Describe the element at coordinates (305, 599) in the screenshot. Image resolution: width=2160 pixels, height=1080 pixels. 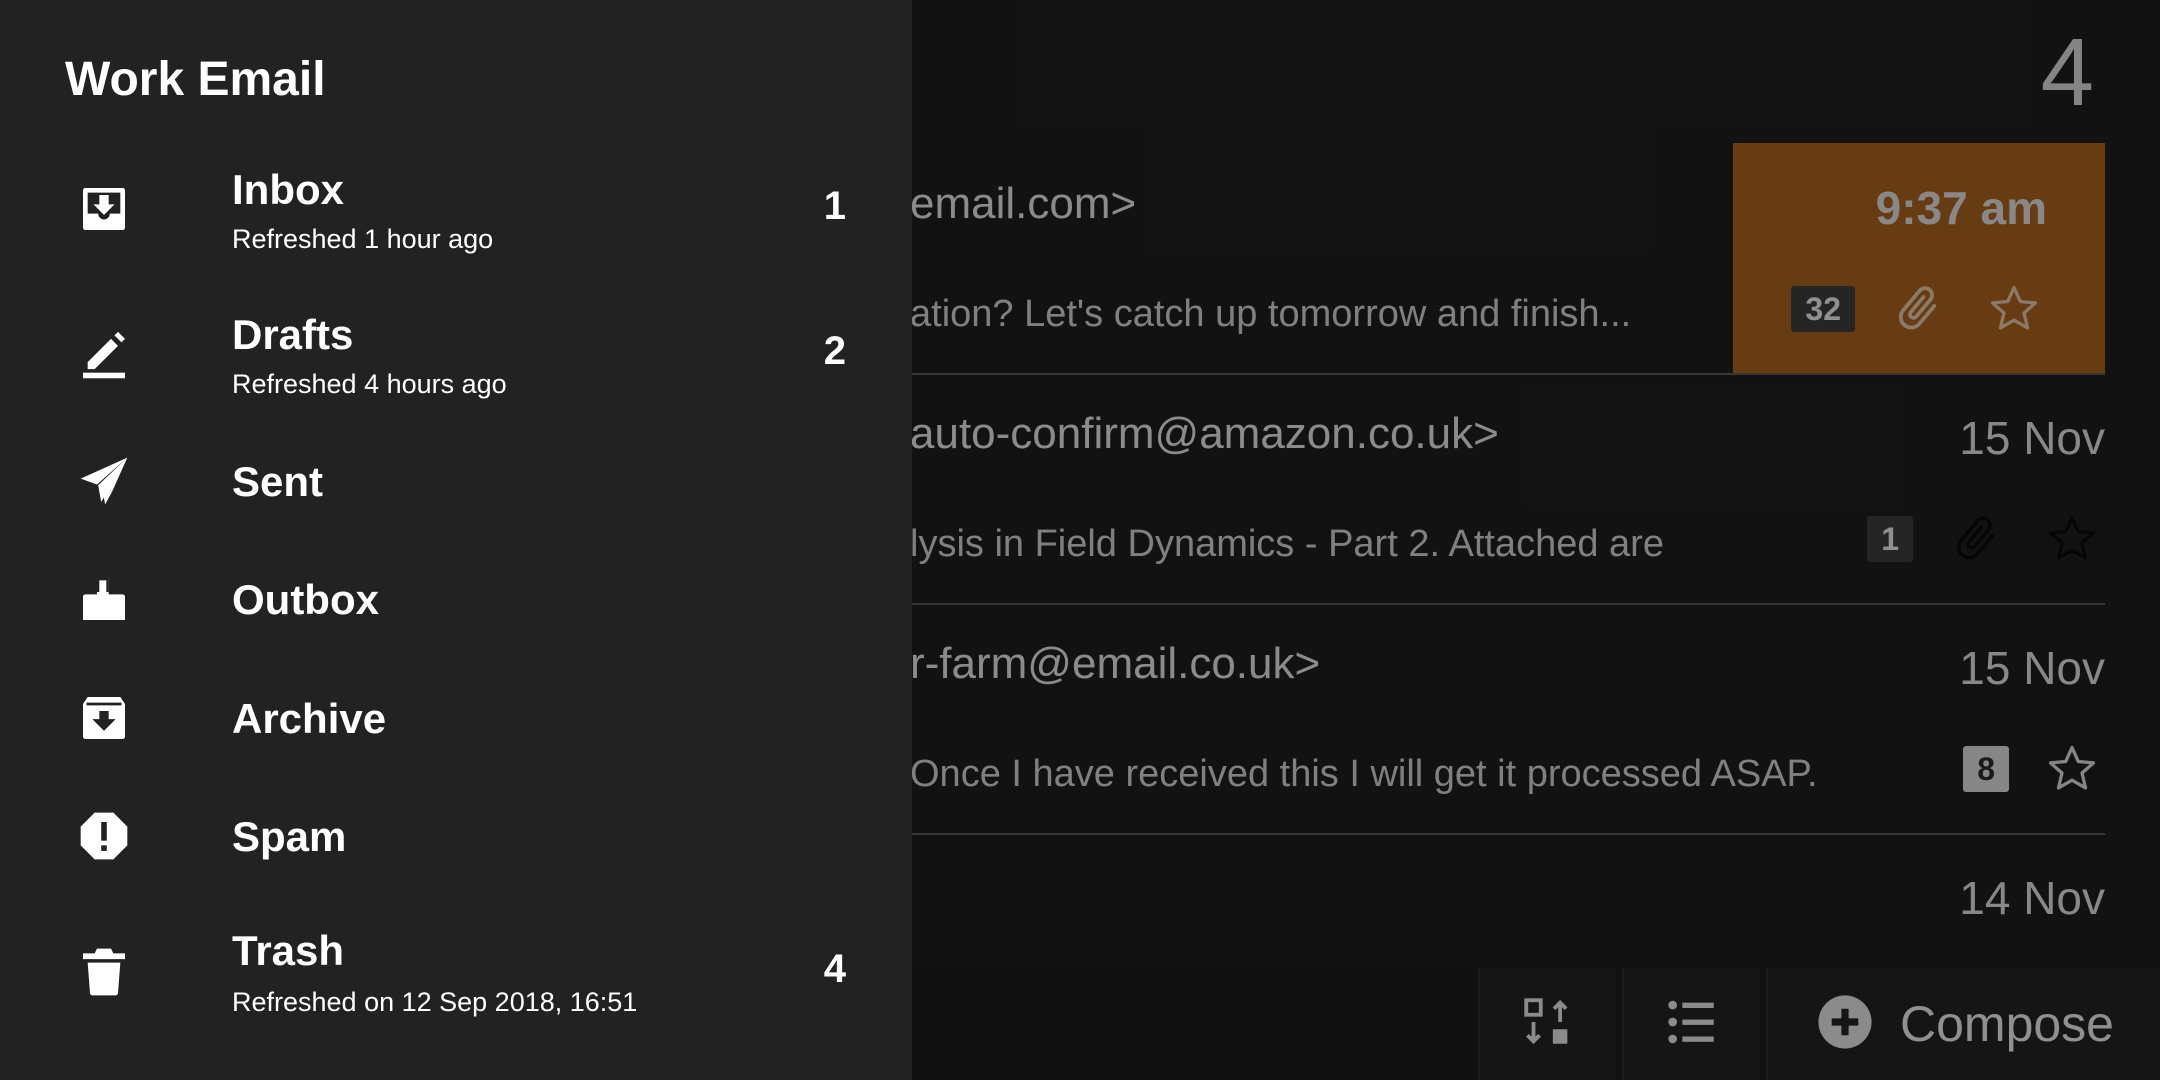
I see `folder-name: Outbox` at that location.